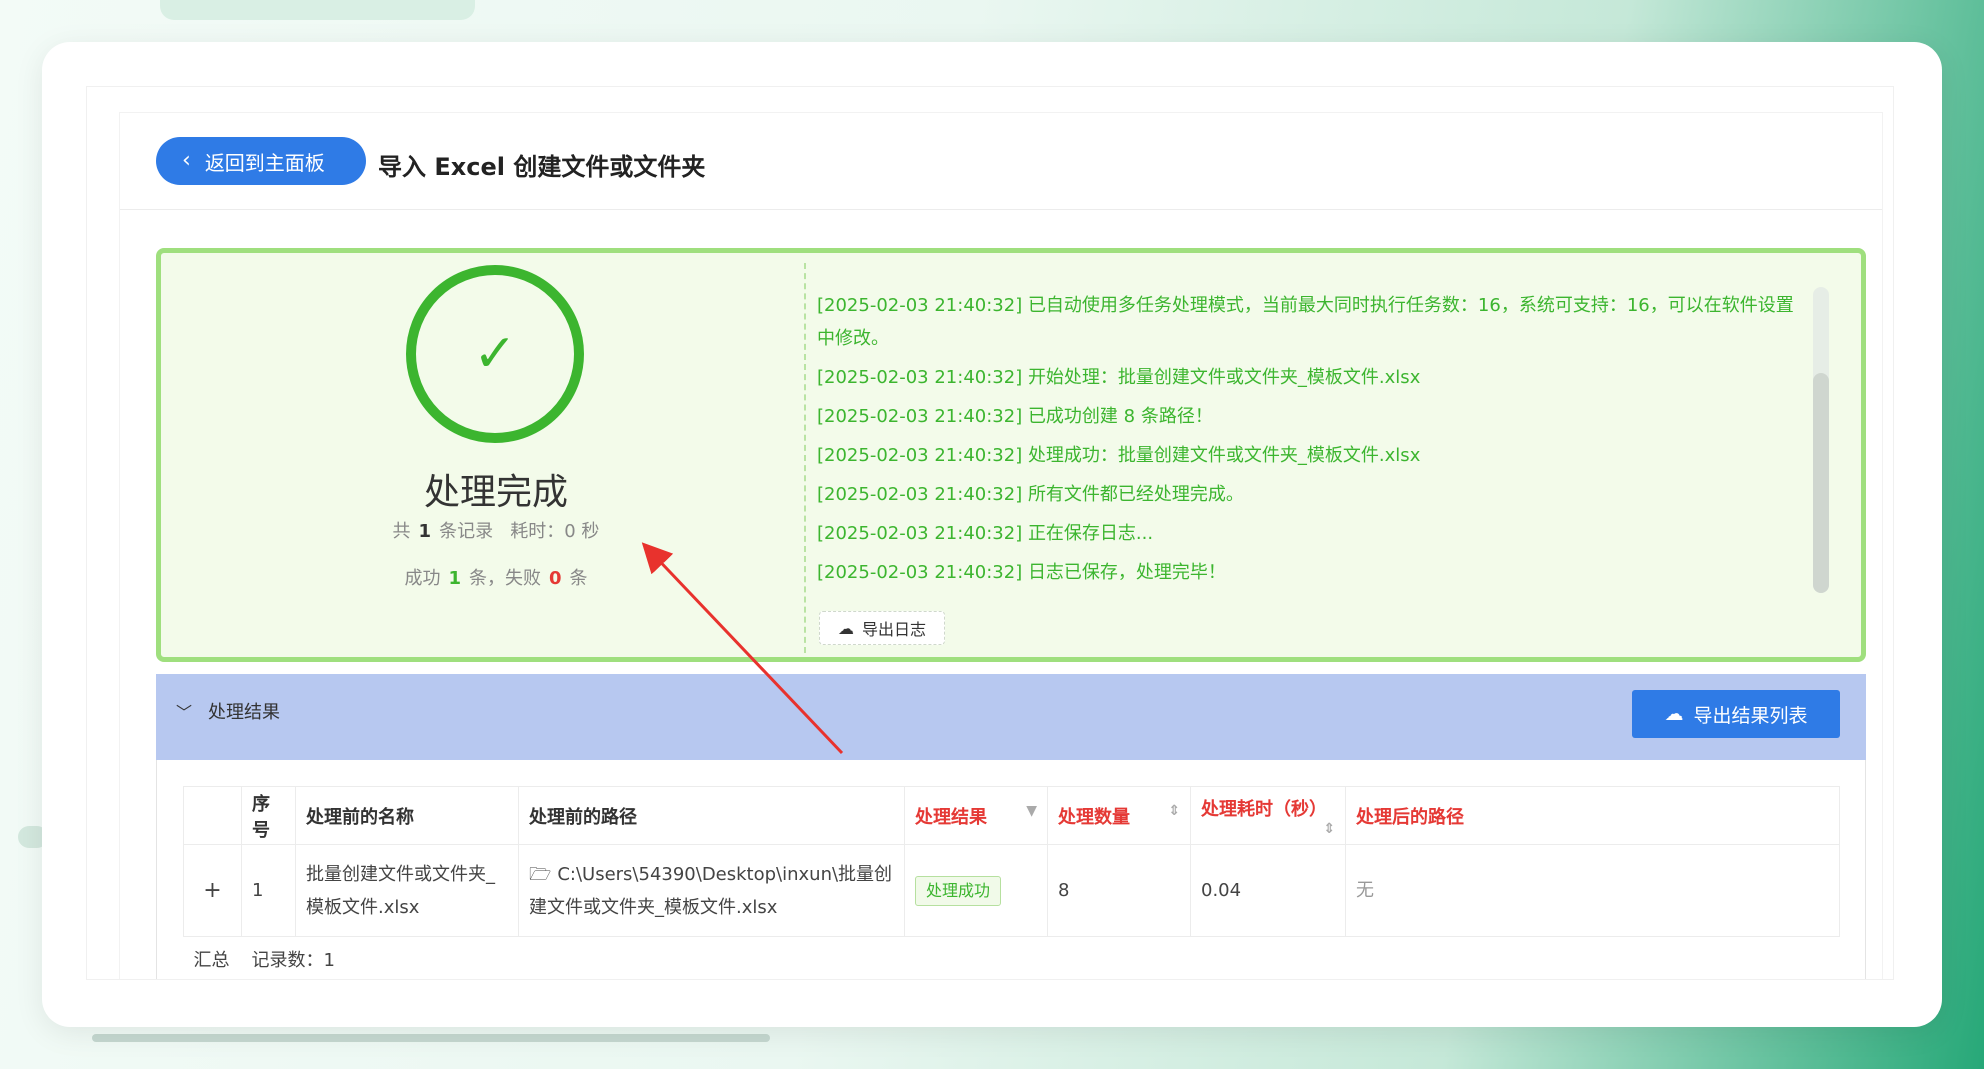  What do you see at coordinates (1592, 815) in the screenshot?
I see `col-after-path-header: 处理后的路径` at bounding box center [1592, 815].